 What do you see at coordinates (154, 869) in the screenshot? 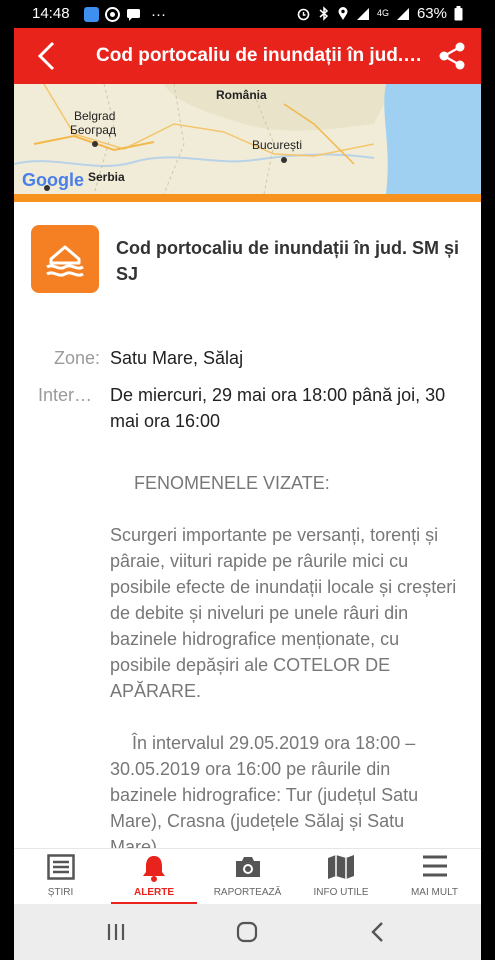
I see `bell-icon` at bounding box center [154, 869].